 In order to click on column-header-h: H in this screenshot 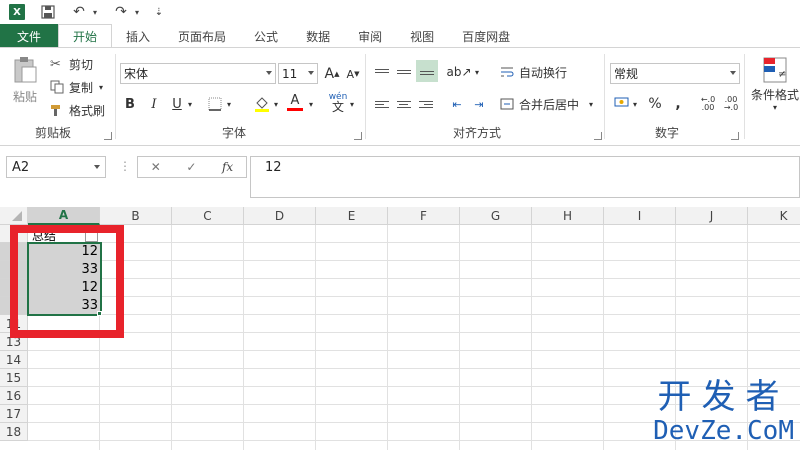, I will do `click(568, 216)`.